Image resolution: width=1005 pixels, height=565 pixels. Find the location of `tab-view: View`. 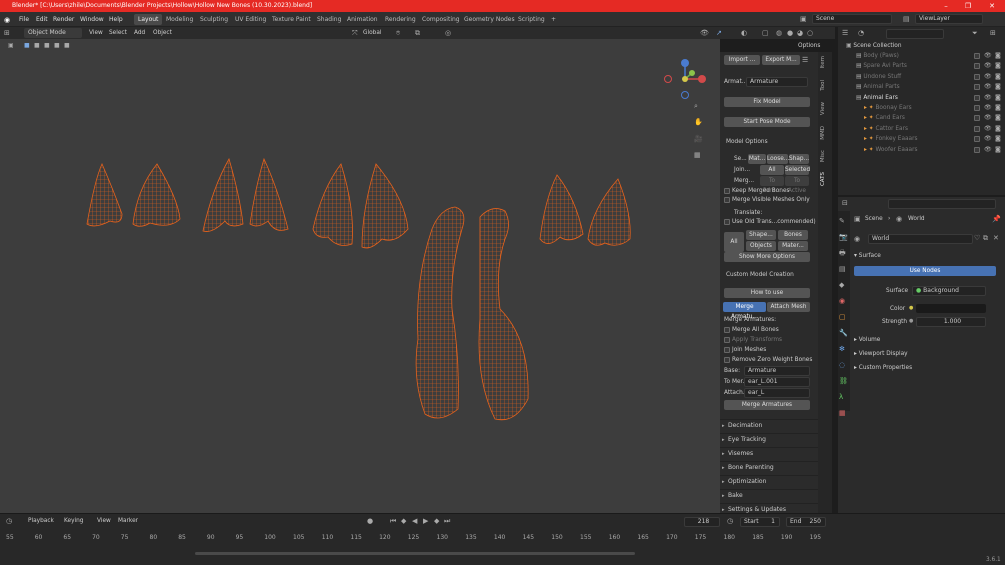

tab-view: View is located at coordinates (825, 108).